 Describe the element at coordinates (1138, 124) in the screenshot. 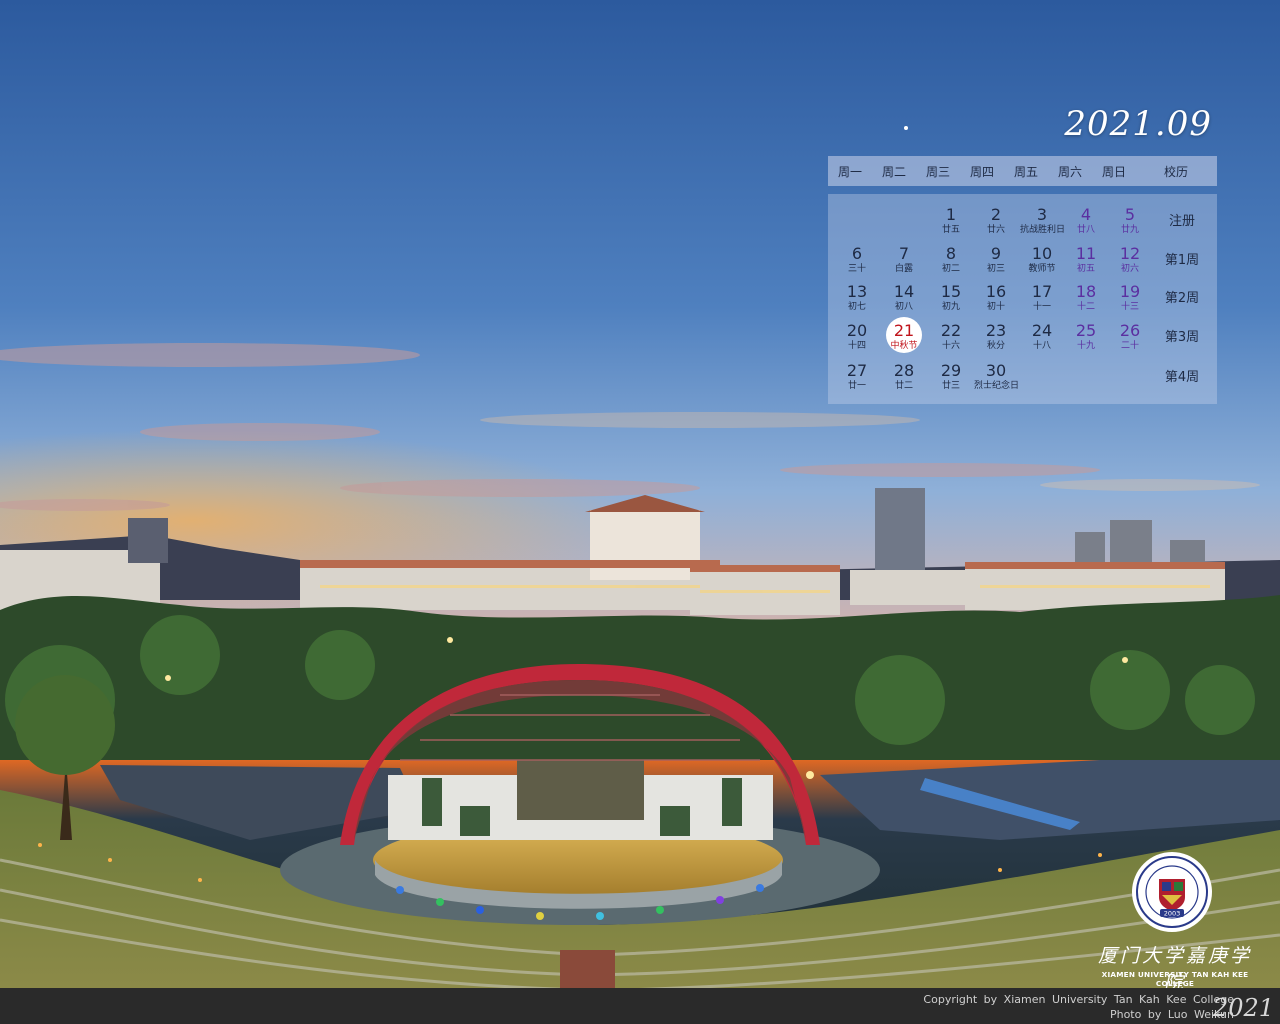

I see `calendar-title: 2021.09` at that location.